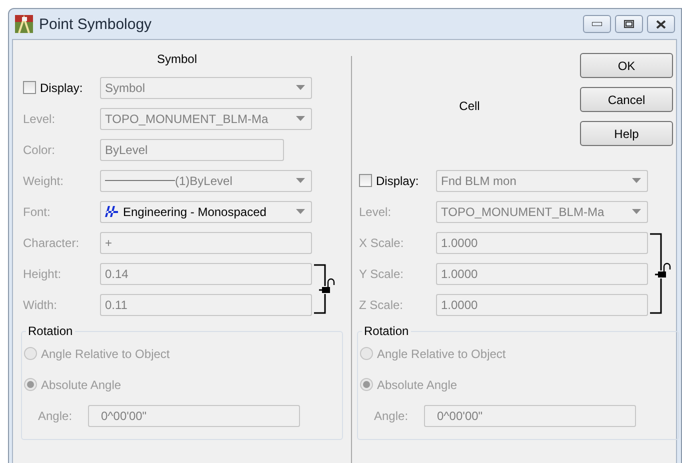 This screenshot has height=463, width=682. Describe the element at coordinates (206, 87) in the screenshot. I see `display-dropdown: Symbol` at that location.